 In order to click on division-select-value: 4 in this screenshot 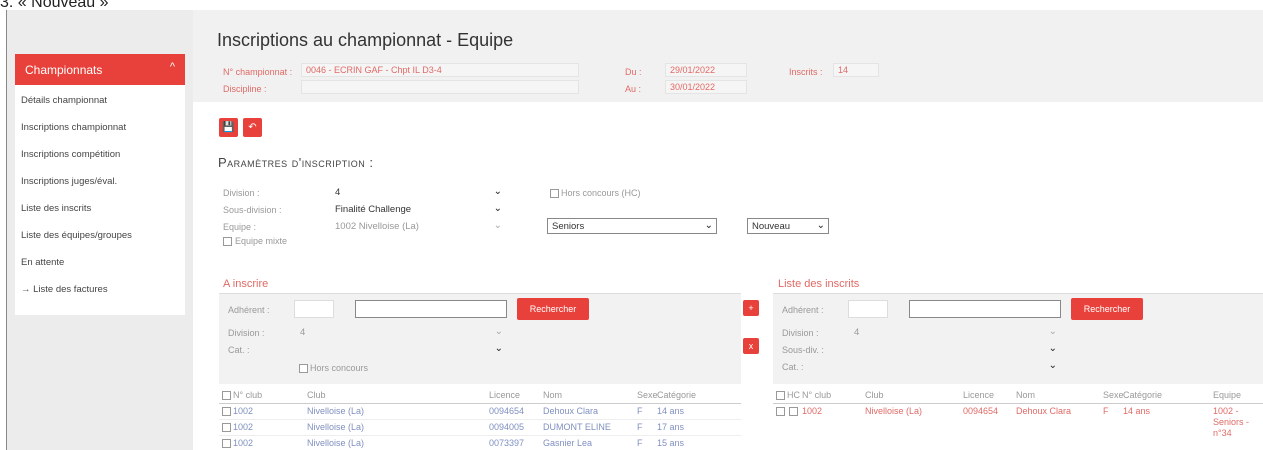, I will do `click(338, 192)`.